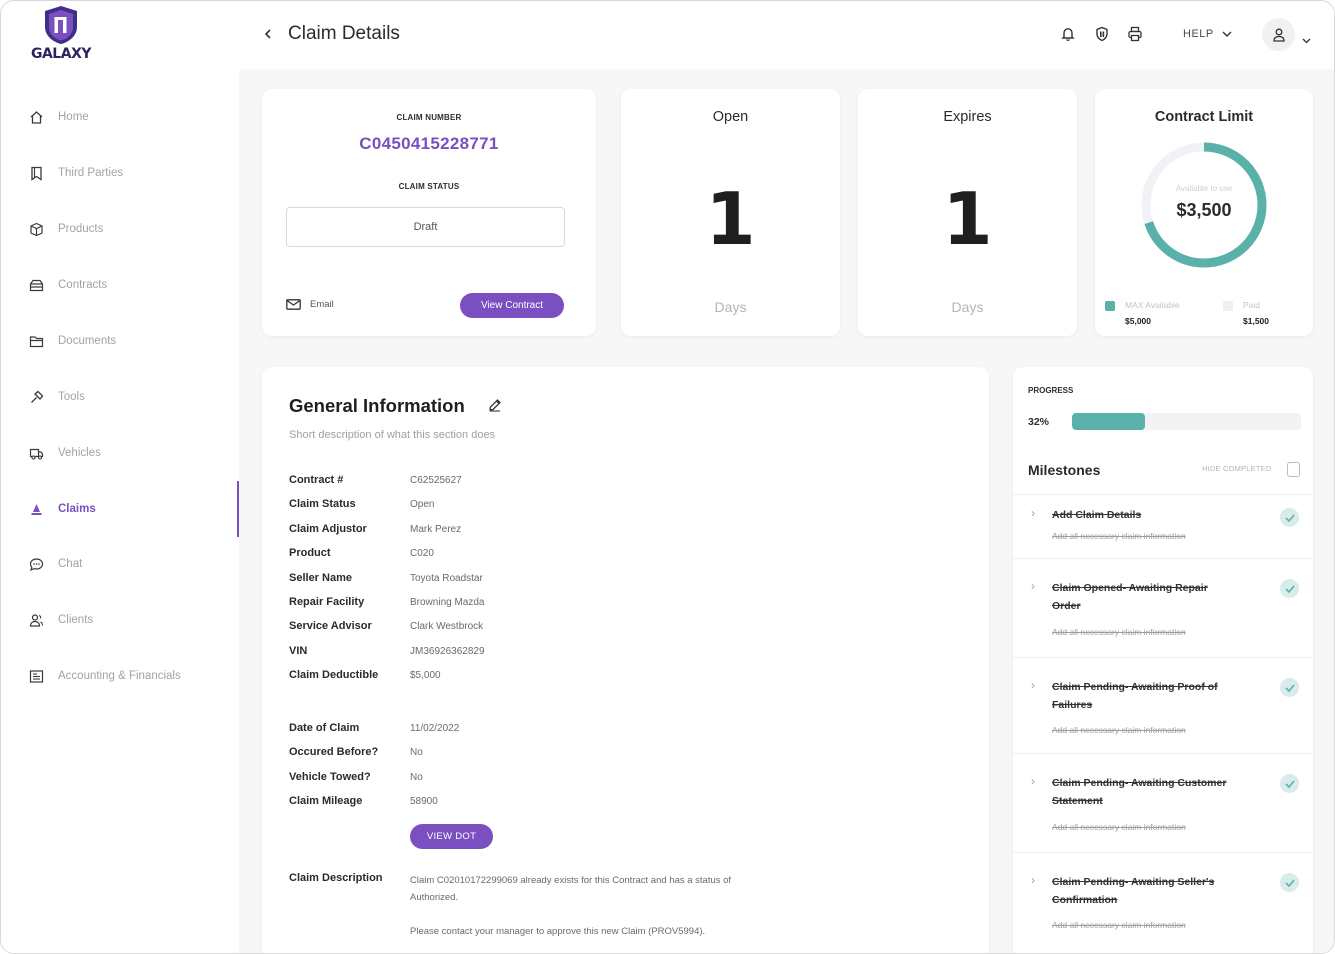 The width and height of the screenshot is (1335, 954). What do you see at coordinates (436, 529) in the screenshot?
I see `field-value: Mark Perez` at bounding box center [436, 529].